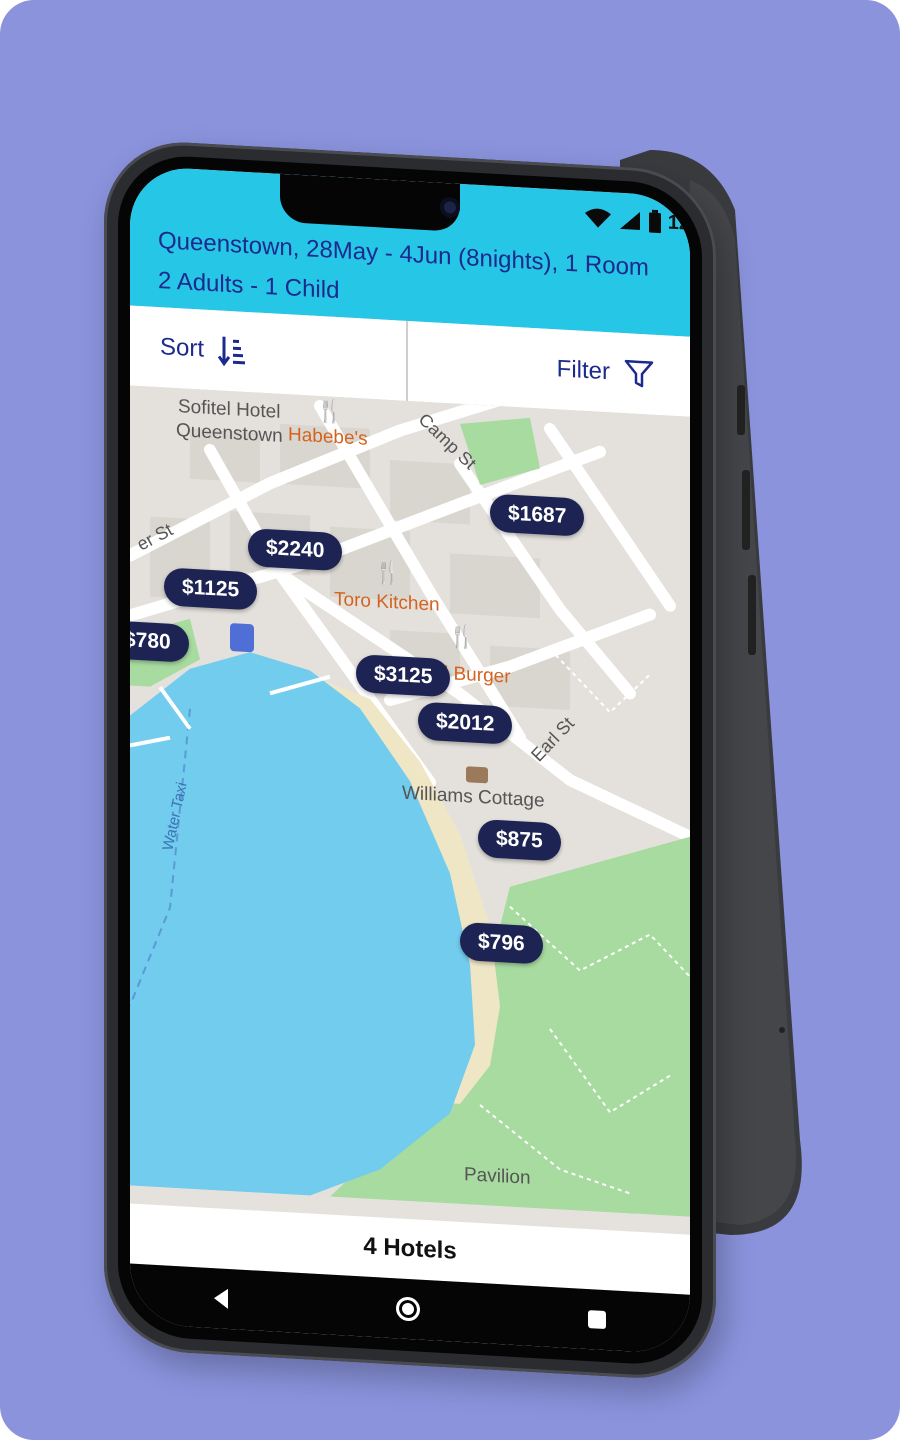  Describe the element at coordinates (678, 223) in the screenshot. I see `status-time: 12` at that location.